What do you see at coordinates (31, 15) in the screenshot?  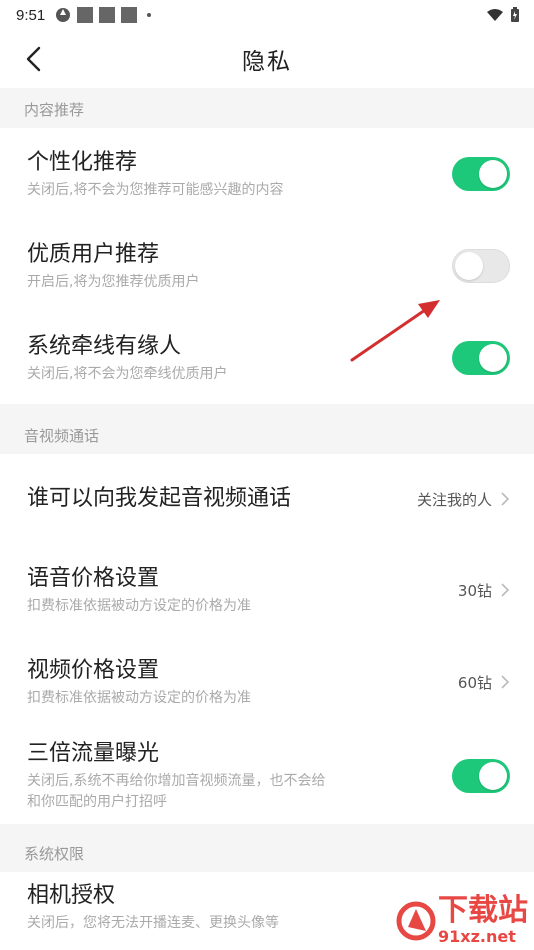 I see `status-time: 9:51` at bounding box center [31, 15].